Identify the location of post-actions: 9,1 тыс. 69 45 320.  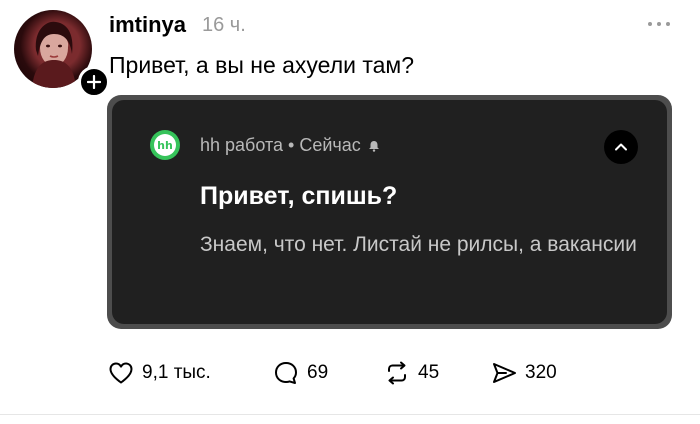
(347, 373).